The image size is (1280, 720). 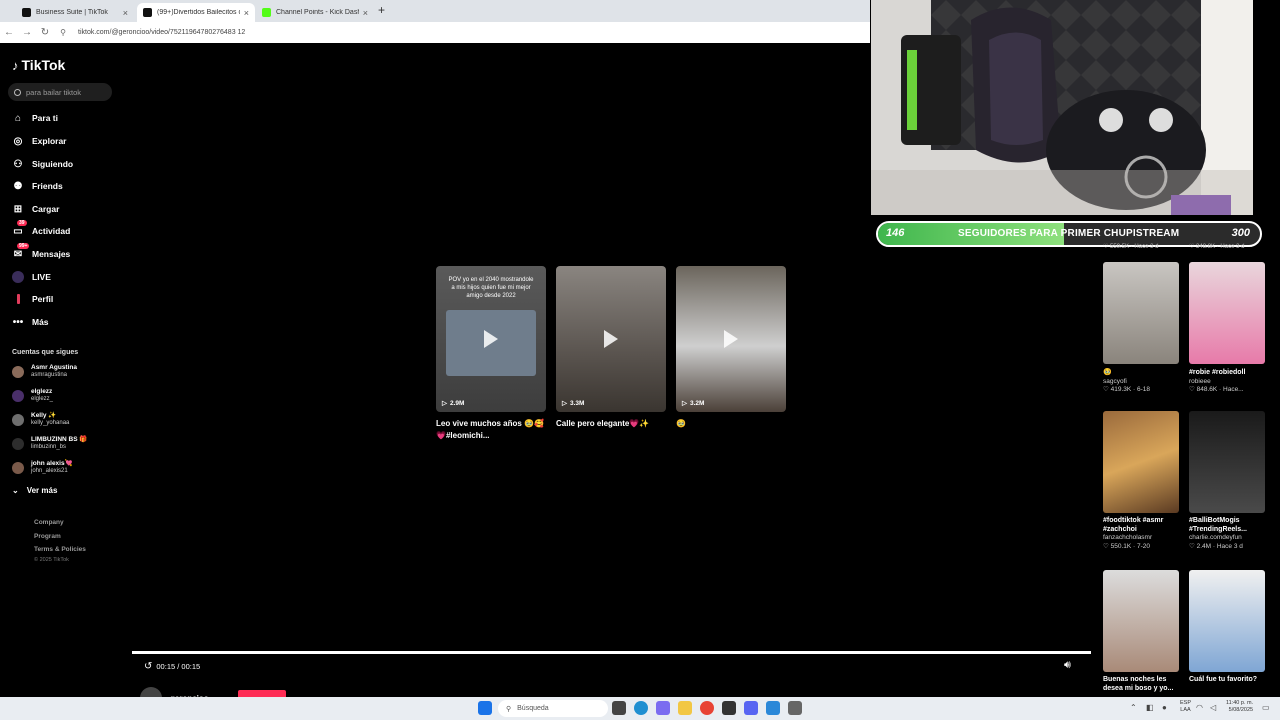 What do you see at coordinates (40, 419) in the screenshot?
I see `followed-account: Kelly ✨ kelly_yohanaa` at bounding box center [40, 419].